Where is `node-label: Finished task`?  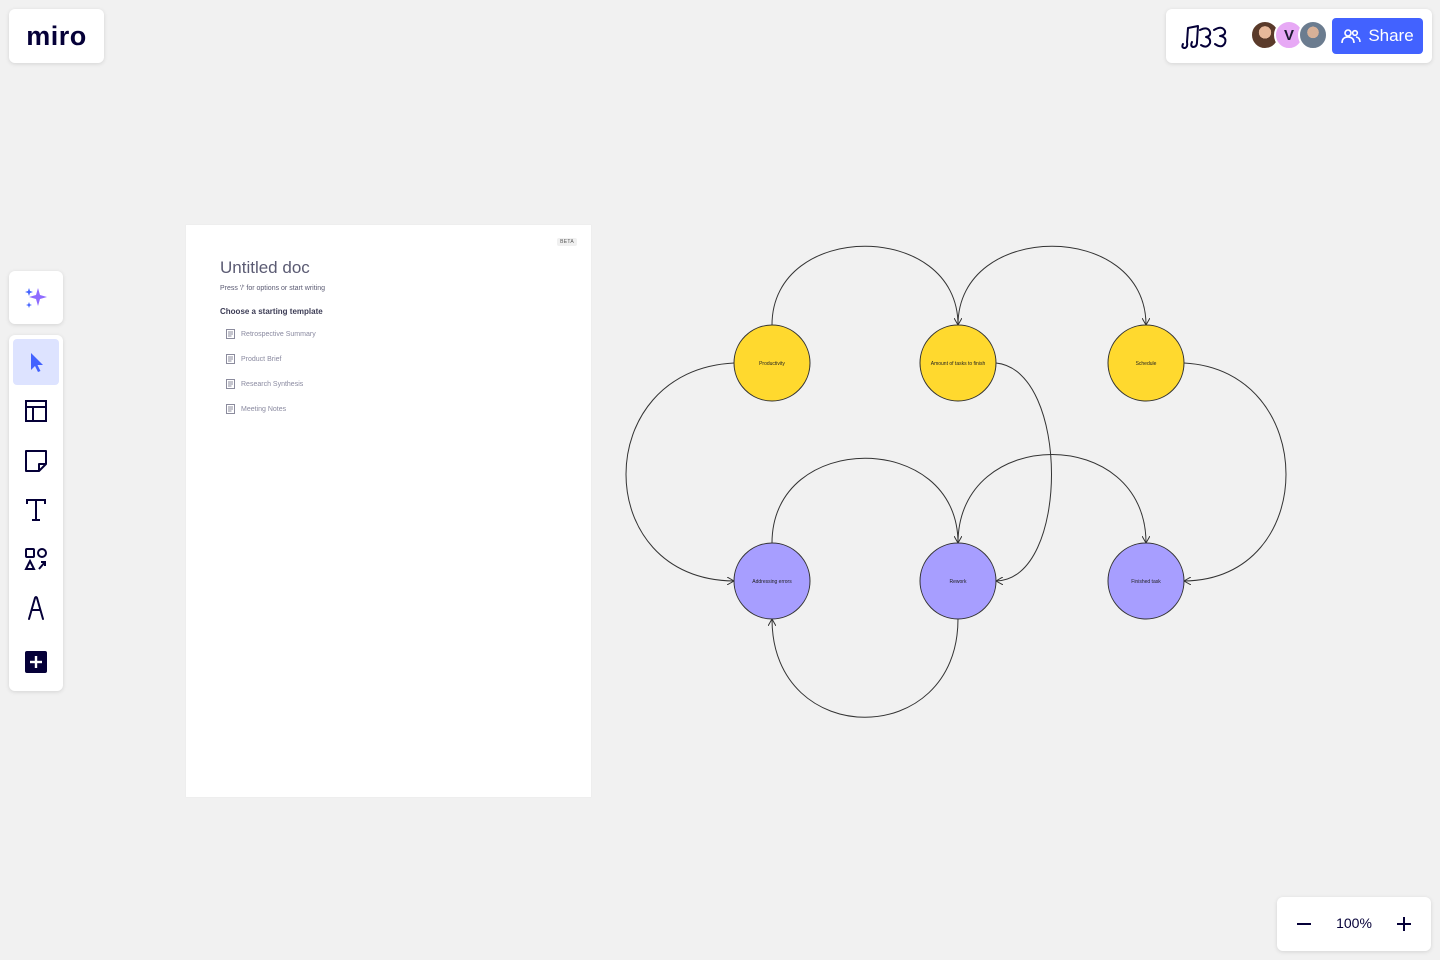
node-label: Finished task is located at coordinates (1146, 582).